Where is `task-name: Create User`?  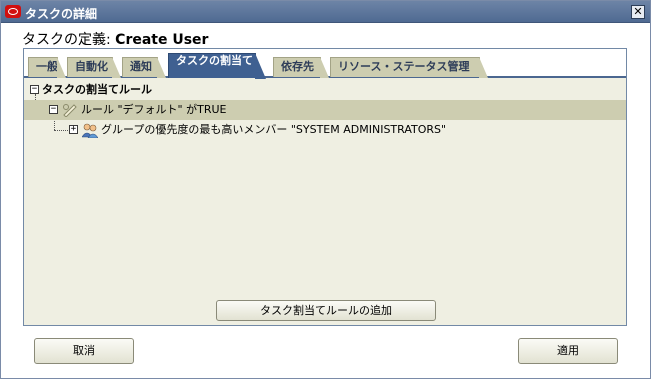
task-name: Create User is located at coordinates (162, 40).